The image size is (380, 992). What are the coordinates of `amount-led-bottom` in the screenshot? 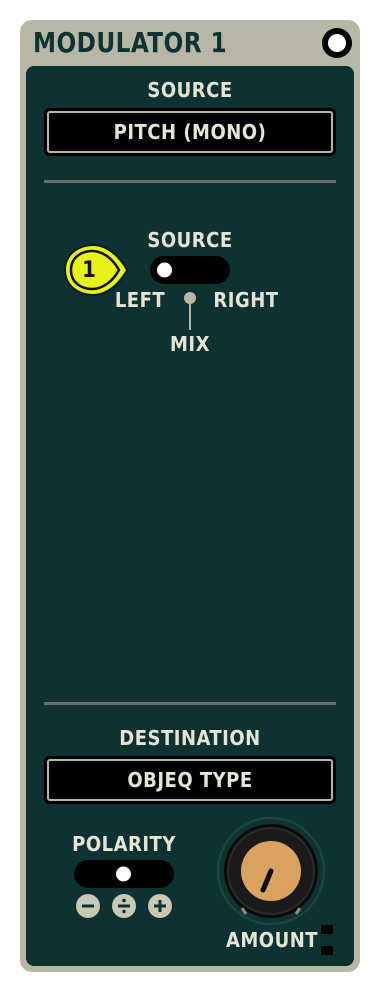 It's located at (327, 950).